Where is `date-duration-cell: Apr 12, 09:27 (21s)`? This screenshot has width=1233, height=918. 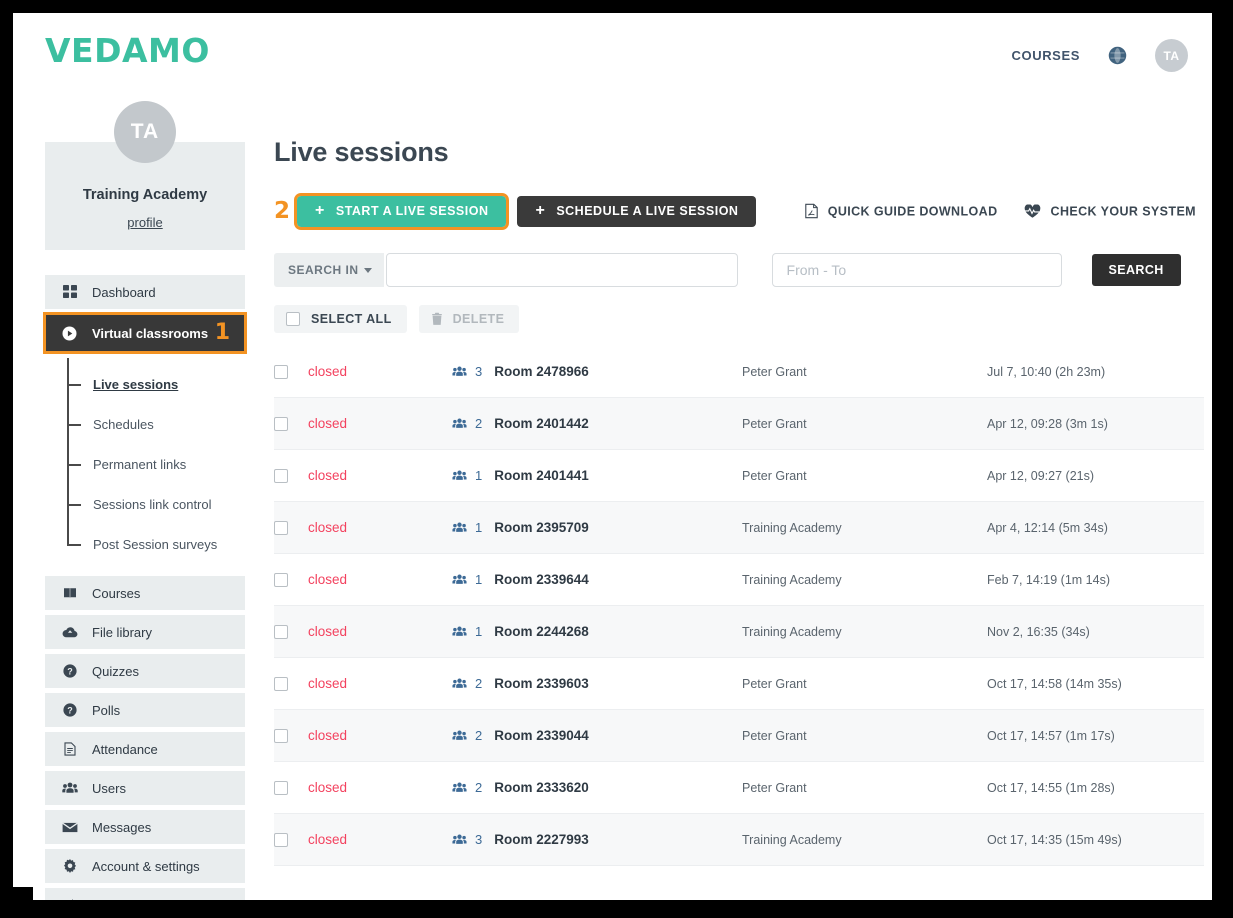 date-duration-cell: Apr 12, 09:27 (21s) is located at coordinates (1041, 475).